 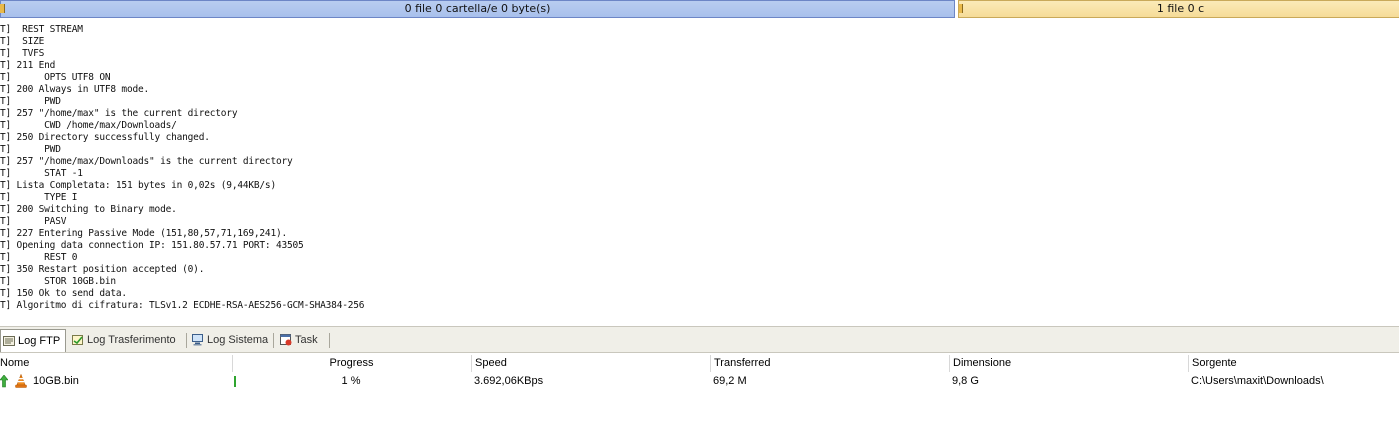 I want to click on log-line: T] 211 End, so click(x=28, y=65).